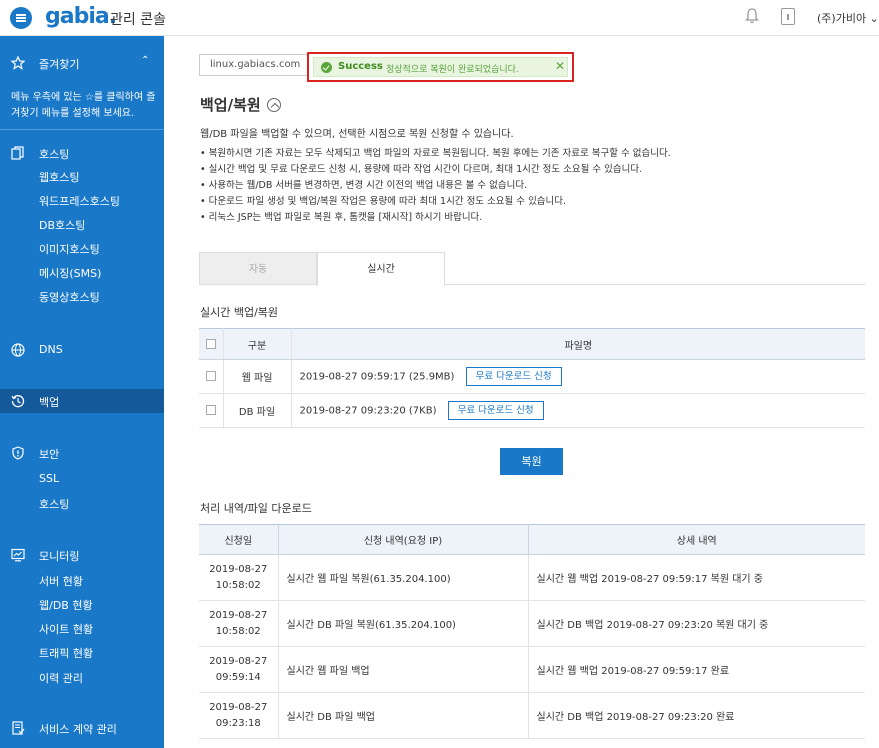  I want to click on sidebar-monitoring-label: 모니터링, so click(59, 556).